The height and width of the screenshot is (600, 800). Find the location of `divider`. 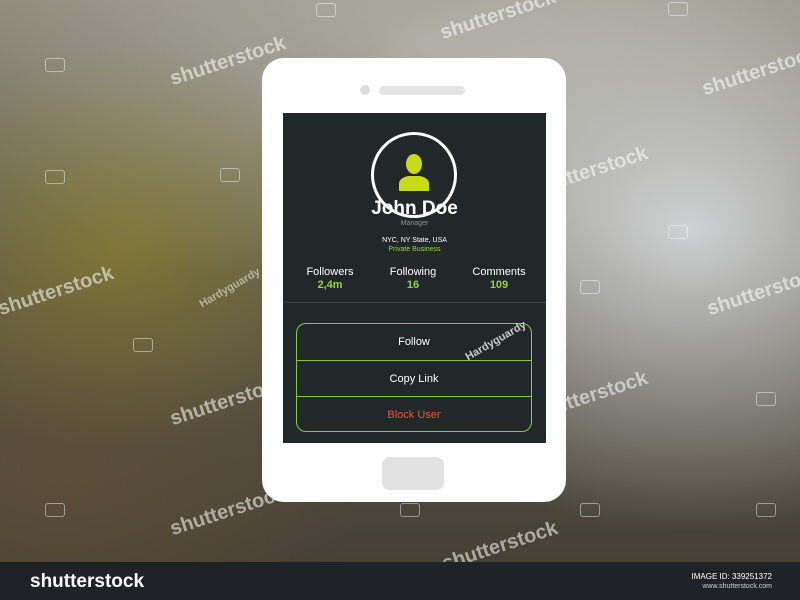

divider is located at coordinates (414, 302).